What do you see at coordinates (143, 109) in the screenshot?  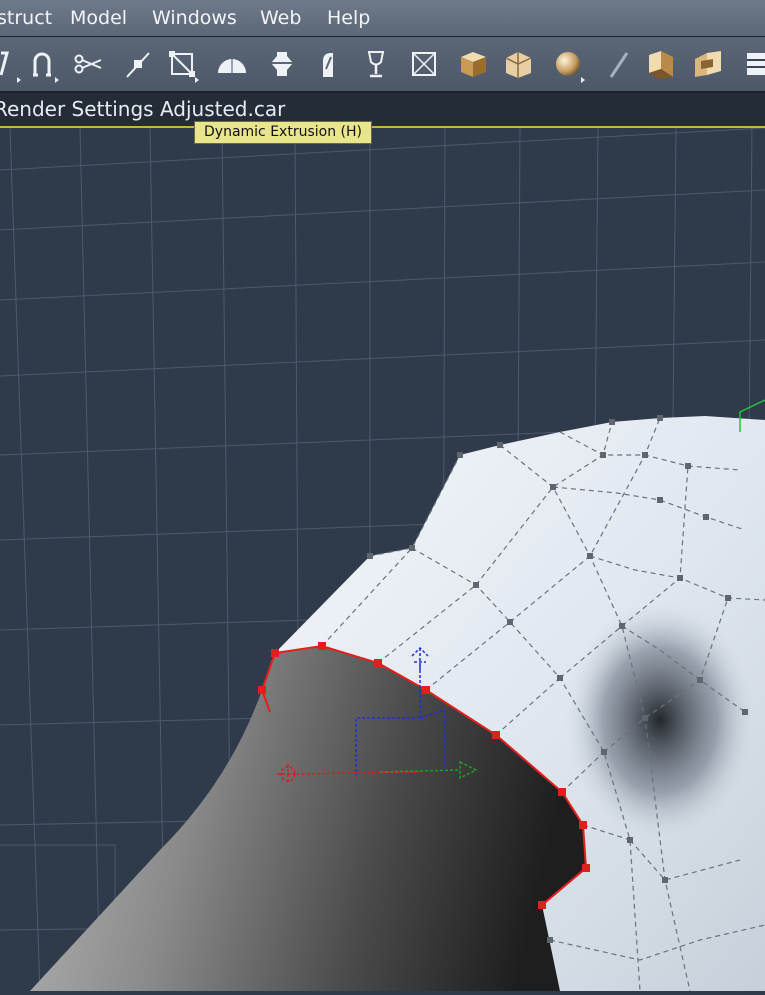 I see `document-title: Render Settings Adjusted.car` at bounding box center [143, 109].